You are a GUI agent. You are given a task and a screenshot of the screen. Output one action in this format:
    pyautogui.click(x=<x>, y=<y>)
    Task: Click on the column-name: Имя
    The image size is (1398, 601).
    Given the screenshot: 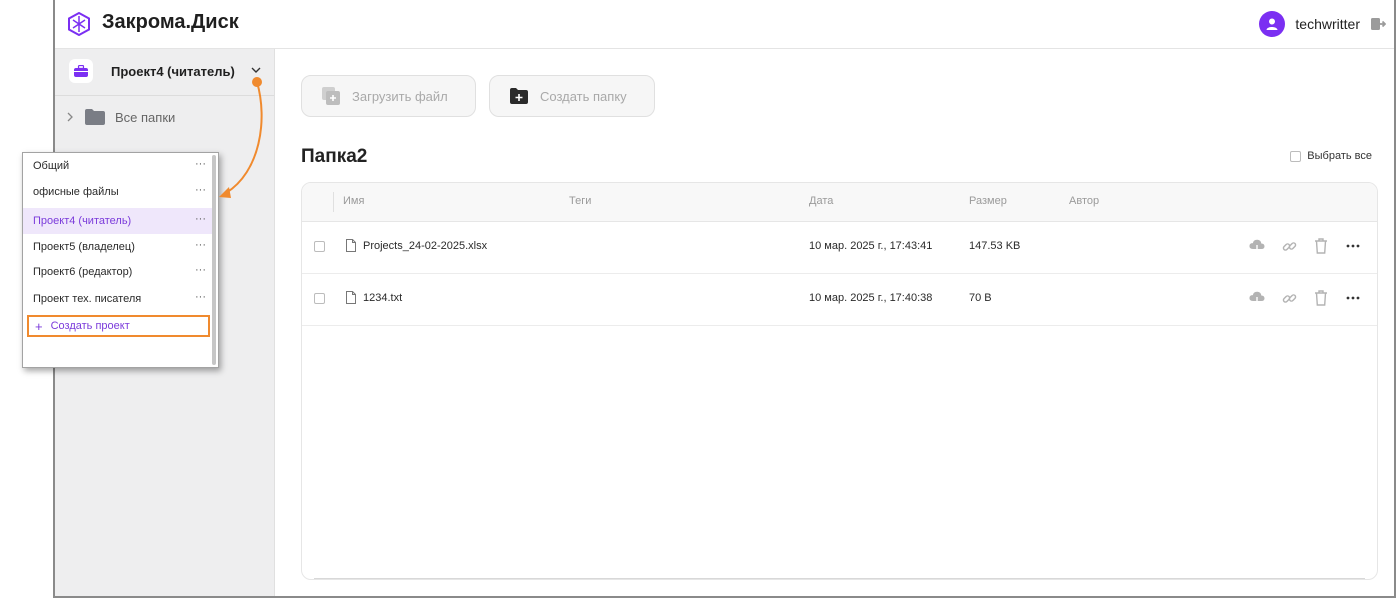 What is the action you would take?
    pyautogui.click(x=353, y=201)
    